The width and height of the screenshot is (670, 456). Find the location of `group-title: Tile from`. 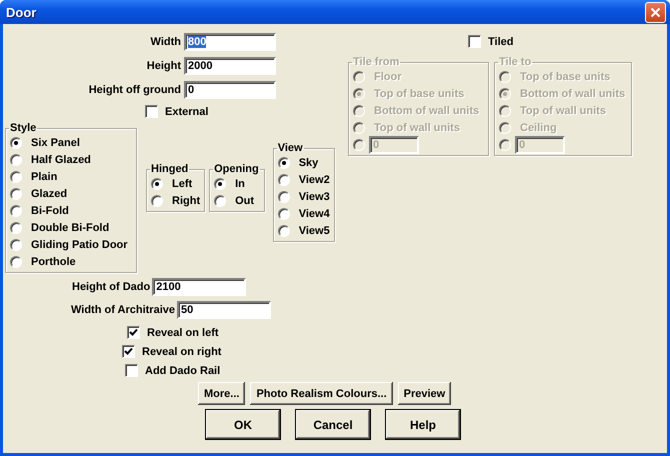

group-title: Tile from is located at coordinates (376, 62).